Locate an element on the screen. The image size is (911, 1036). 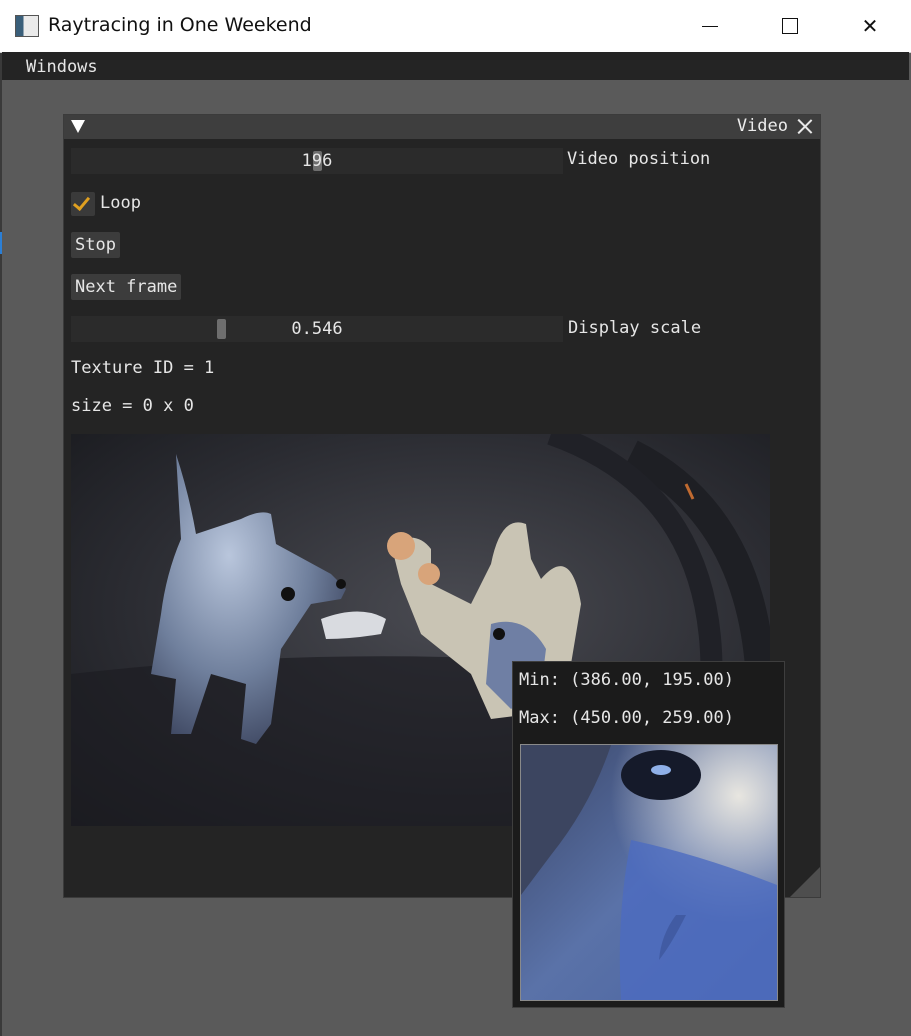
display-scale-label: Display scale is located at coordinates (635, 328).